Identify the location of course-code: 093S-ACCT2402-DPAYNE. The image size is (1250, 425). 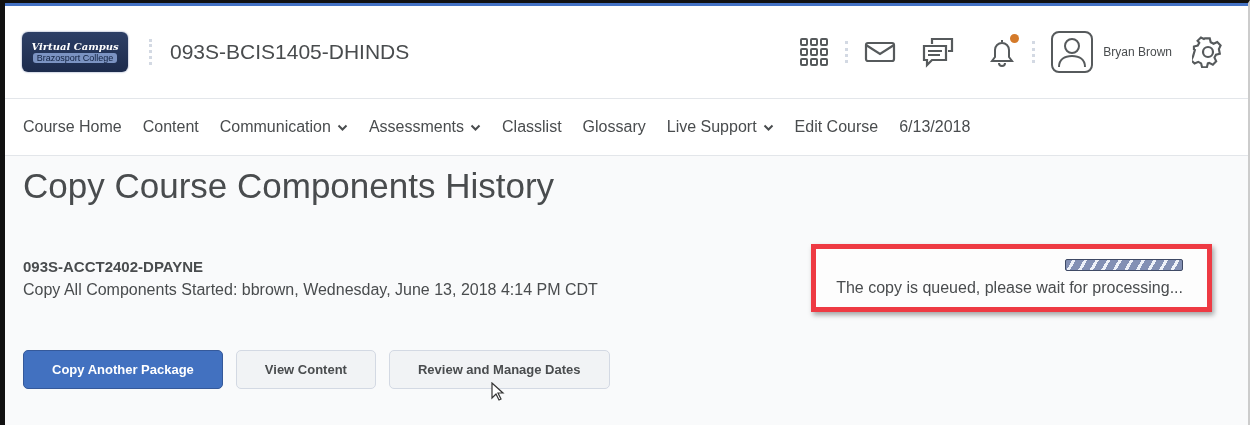
(114, 266).